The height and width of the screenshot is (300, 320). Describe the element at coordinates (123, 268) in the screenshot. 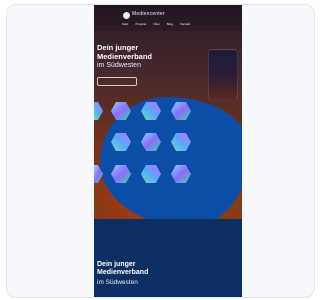

I see `section-title: Dein junger Medienverband` at that location.